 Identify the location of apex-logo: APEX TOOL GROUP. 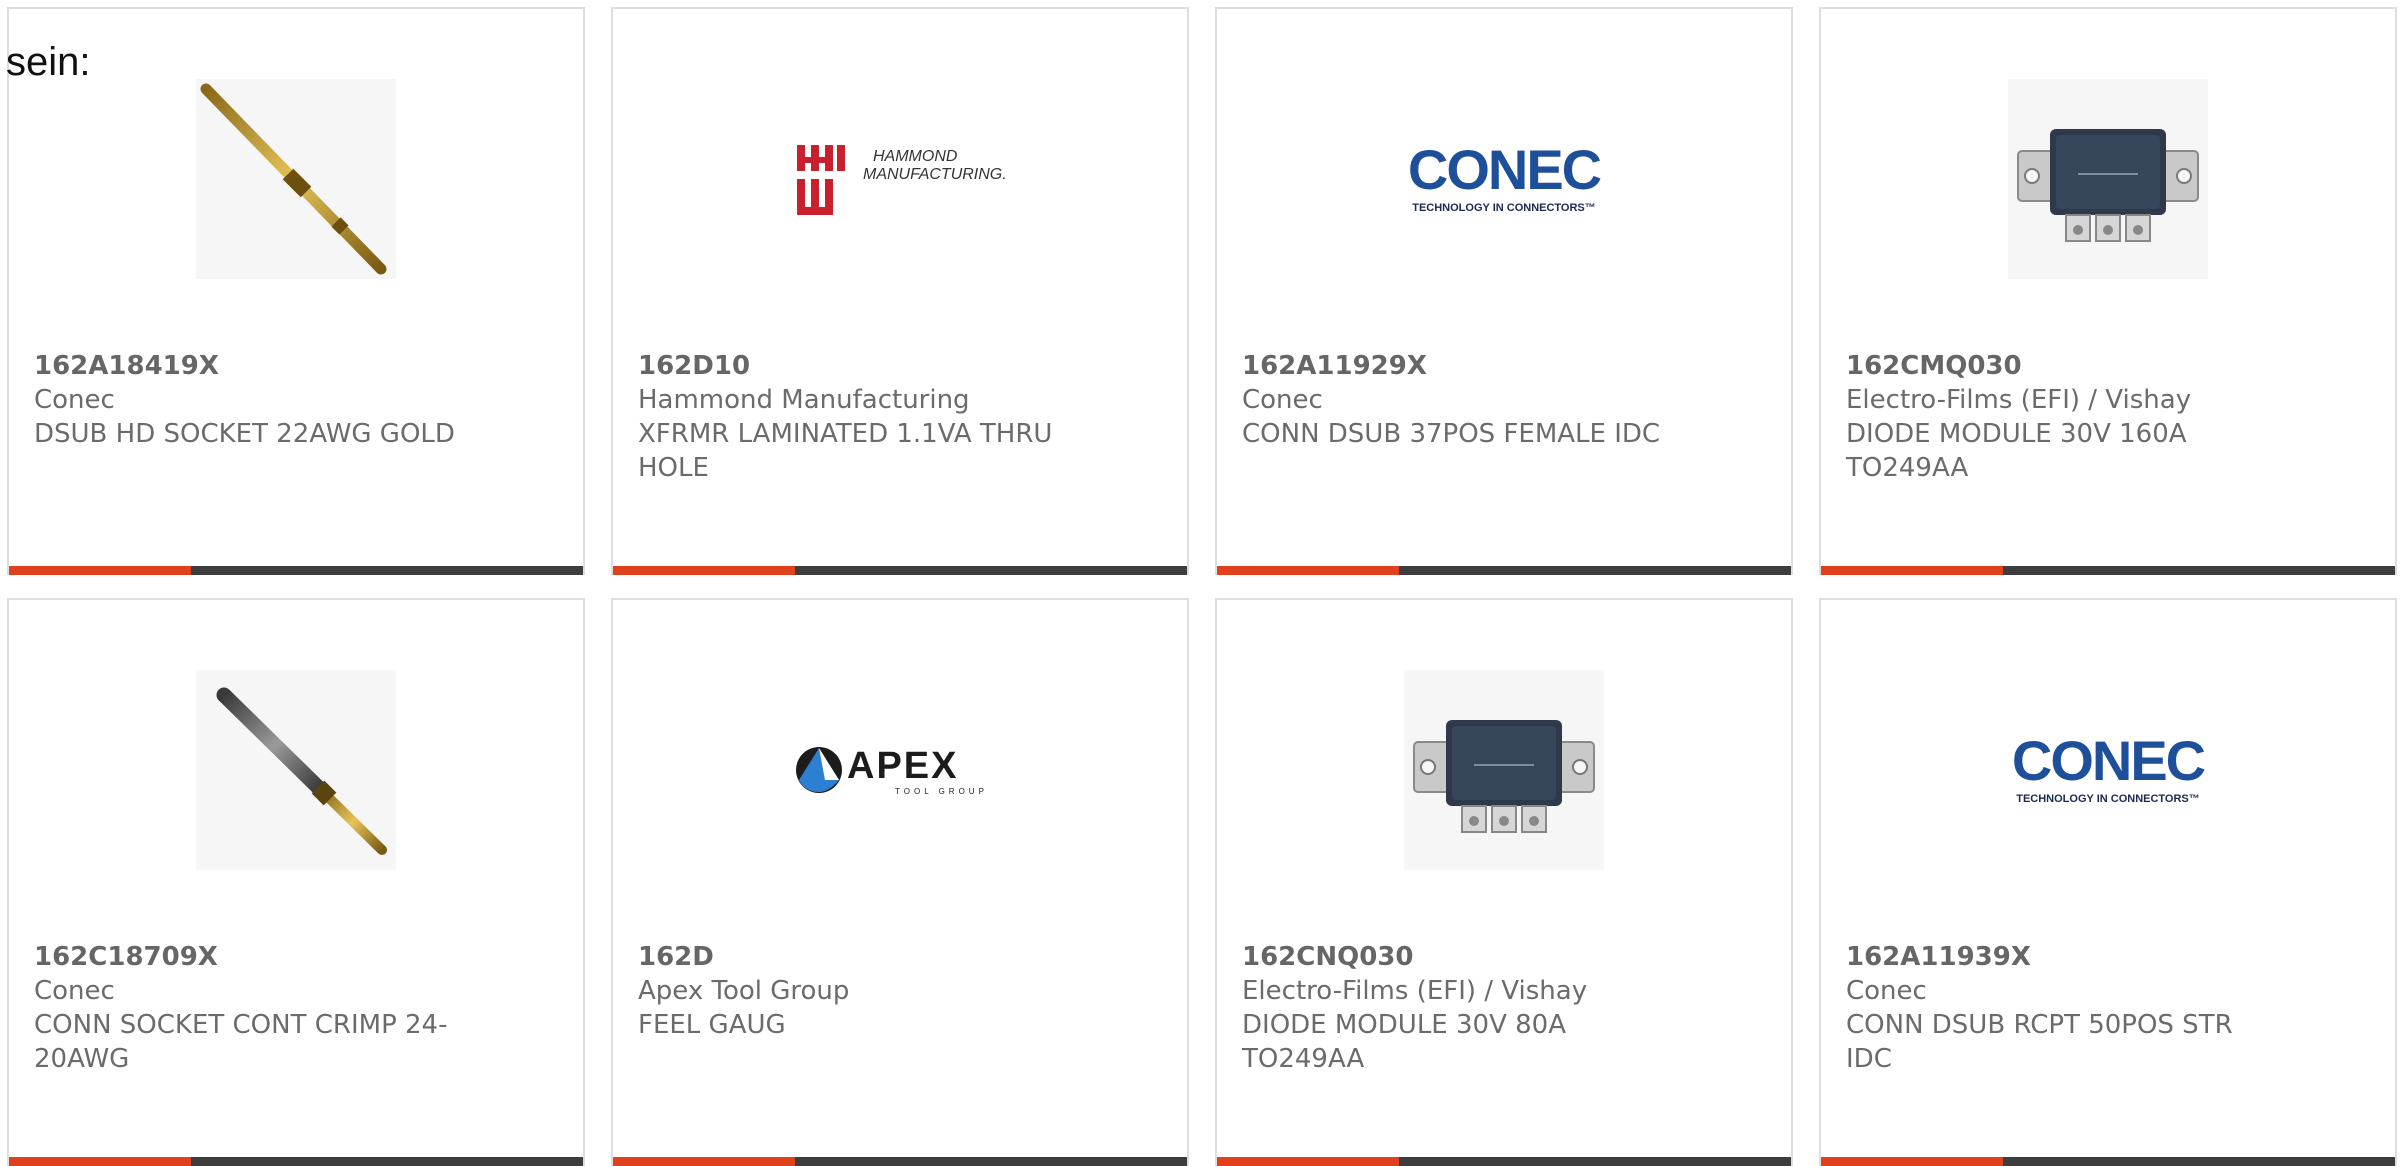
(892, 770).